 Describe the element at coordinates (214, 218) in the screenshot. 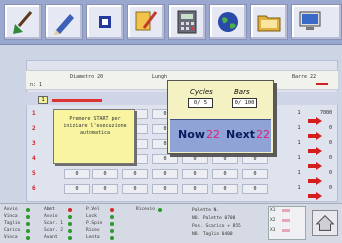

I see `palette-info-line: NO. Palette 0700` at that location.